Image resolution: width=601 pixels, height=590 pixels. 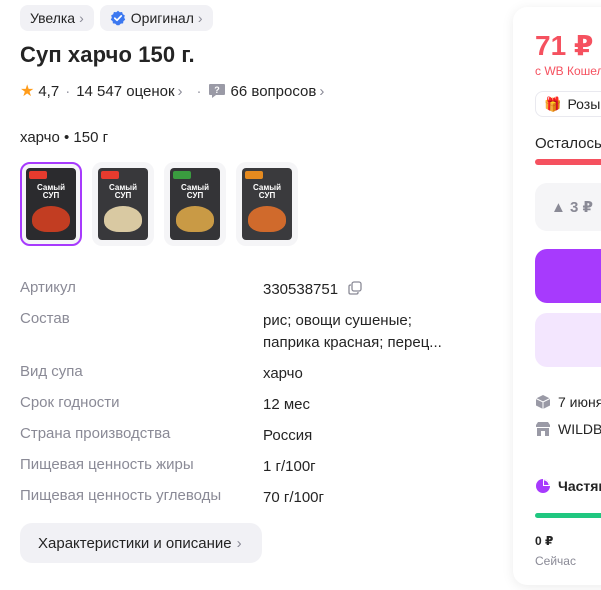 I want to click on variant-thumbnail-2: Самый СУП, so click(x=123, y=204).